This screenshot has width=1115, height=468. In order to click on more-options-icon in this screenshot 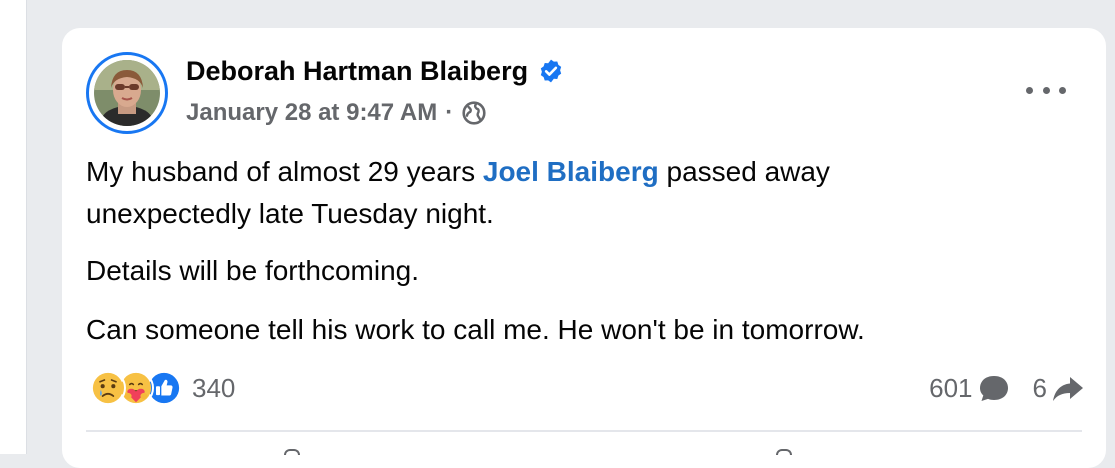, I will do `click(1046, 90)`.